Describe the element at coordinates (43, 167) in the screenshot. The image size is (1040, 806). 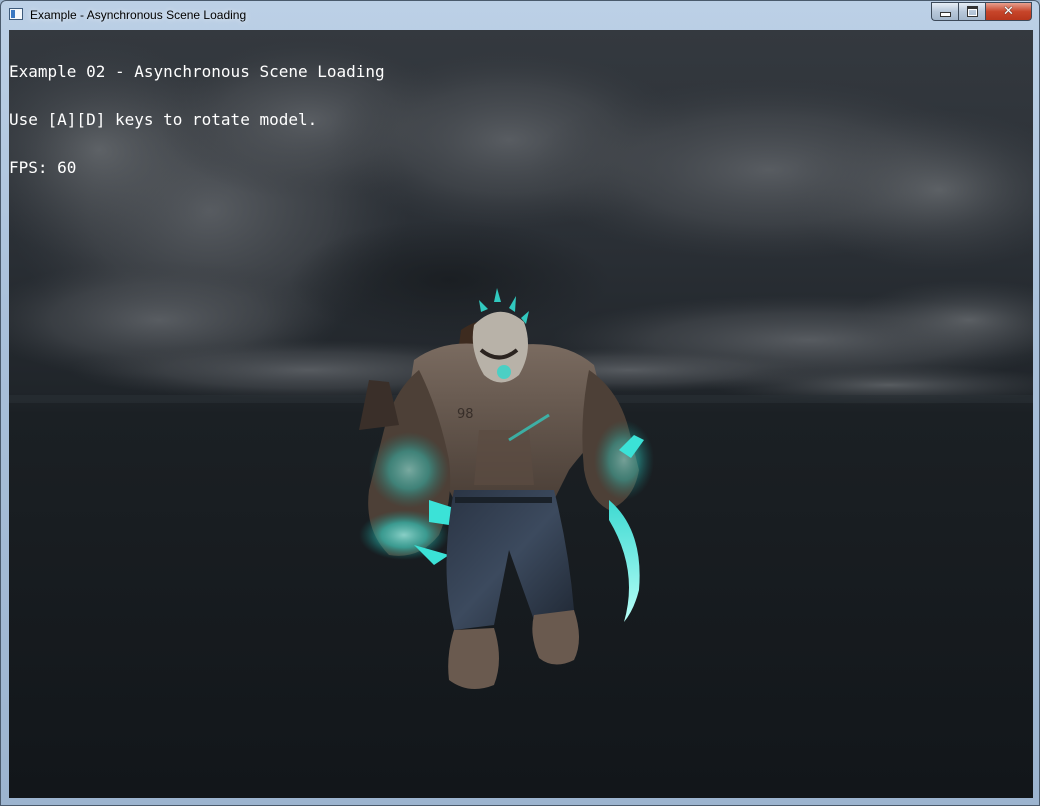
I see `hud-fps: FPS: 60` at that location.